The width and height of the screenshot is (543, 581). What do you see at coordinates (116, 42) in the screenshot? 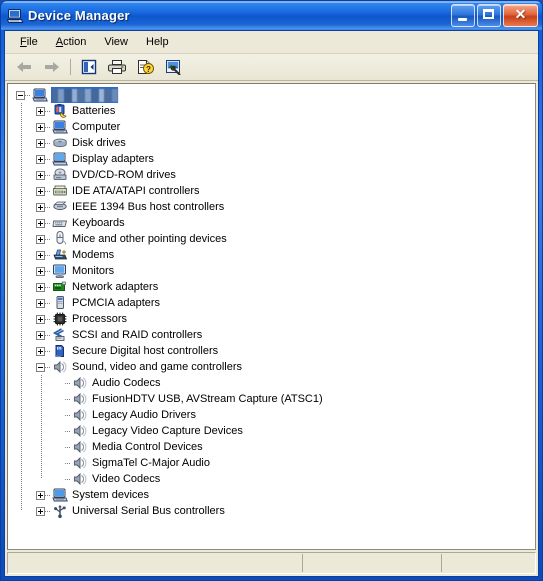
I see `menu-view: View` at bounding box center [116, 42].